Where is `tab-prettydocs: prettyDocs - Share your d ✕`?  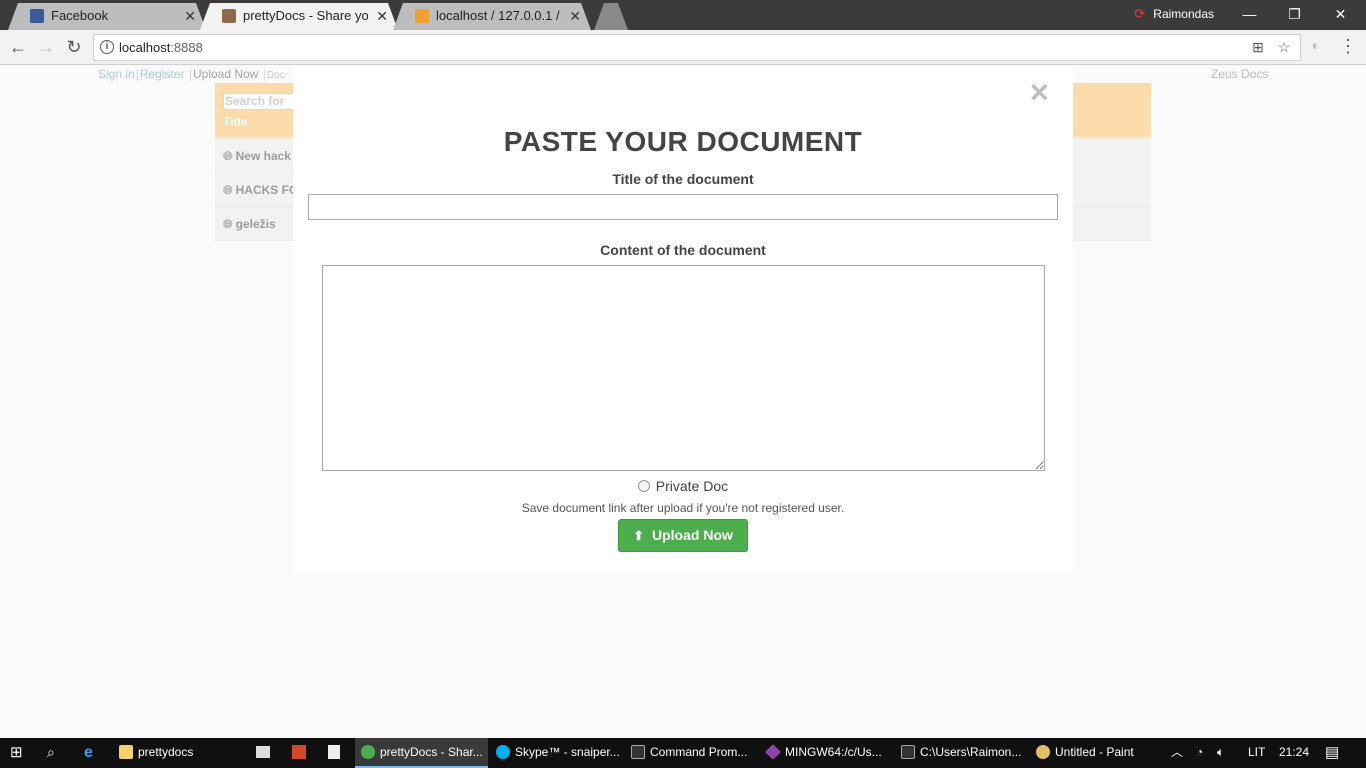 tab-prettydocs: prettyDocs - Share your d ✕ is located at coordinates (299, 16).